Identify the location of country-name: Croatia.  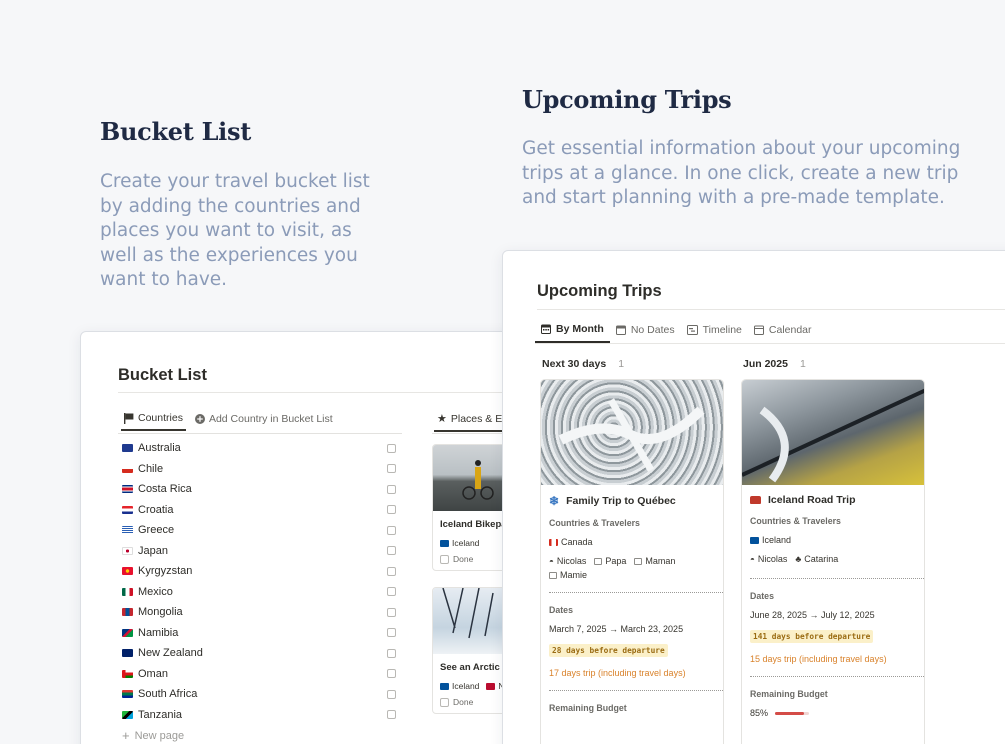
(156, 509).